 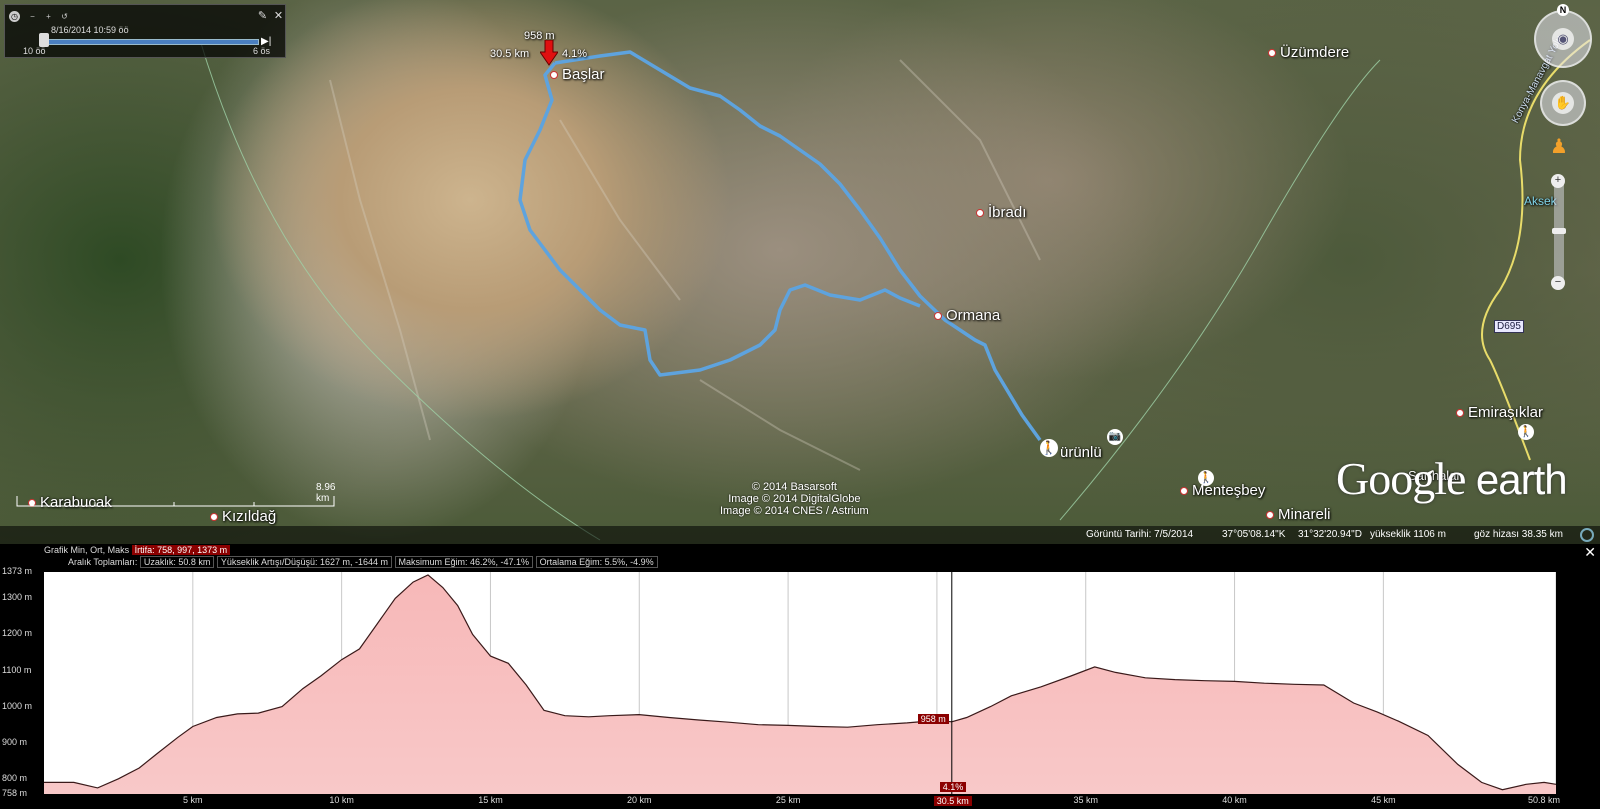 What do you see at coordinates (577, 74) in the screenshot?
I see `place-label: Başlar` at bounding box center [577, 74].